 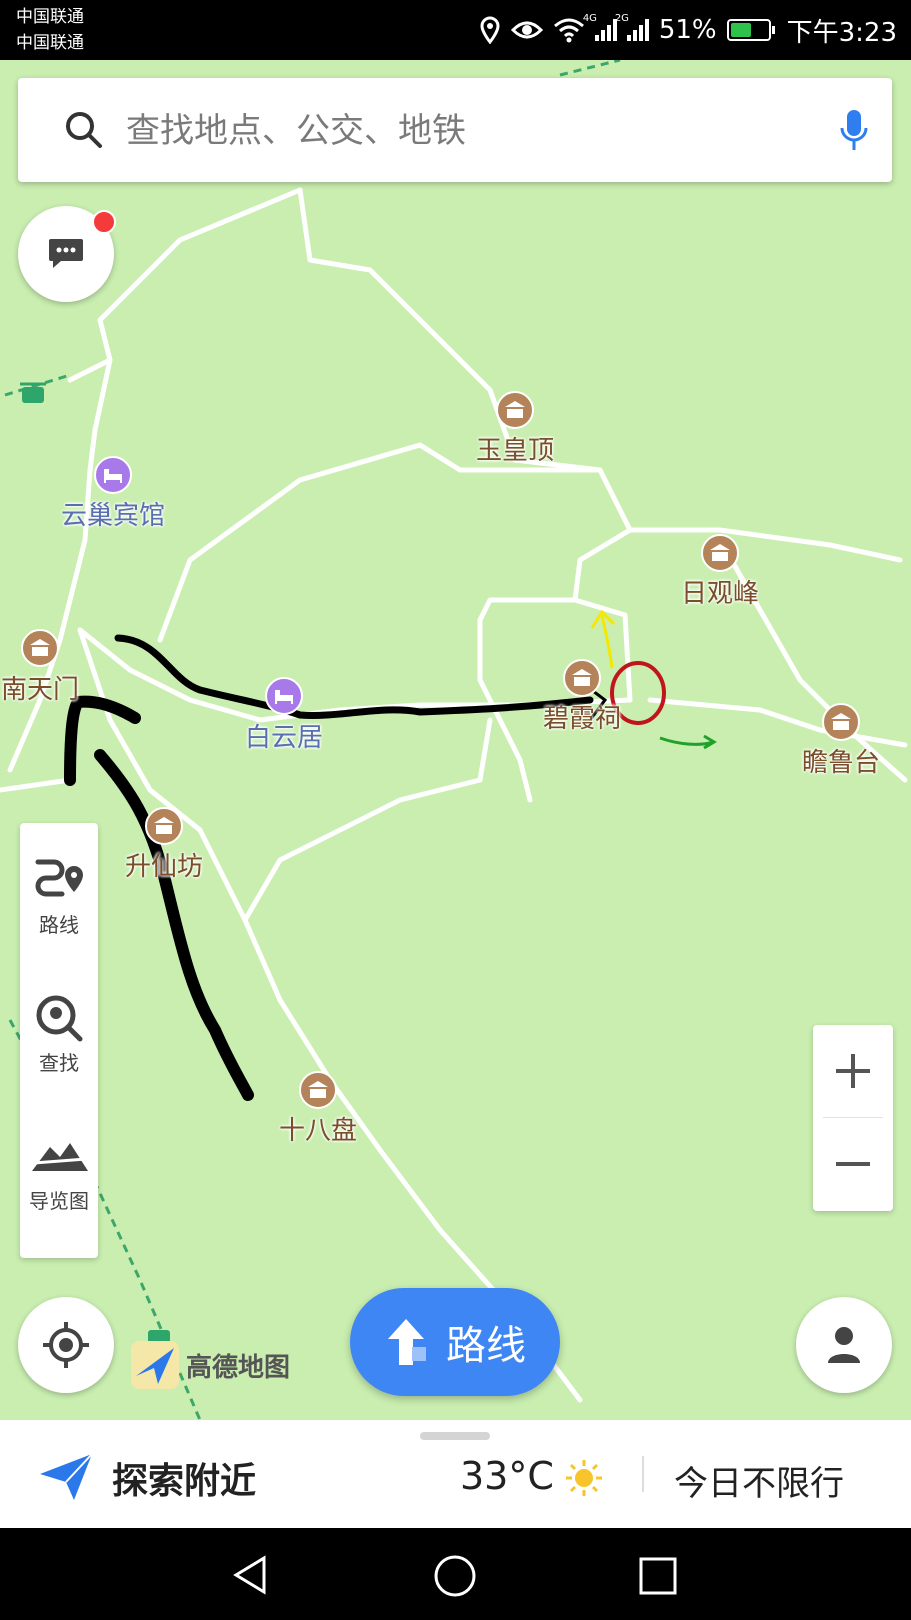 I want to click on wifi-icon, so click(x=568, y=30).